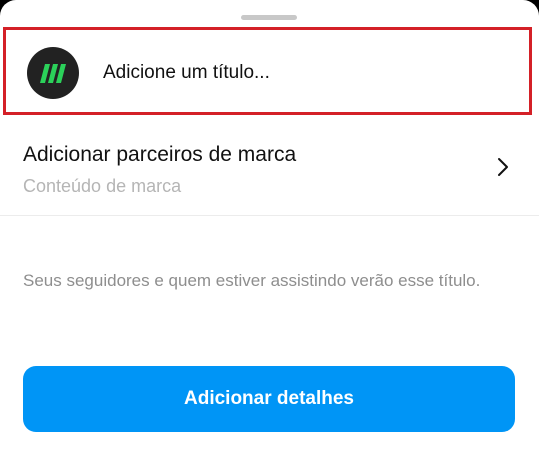 The height and width of the screenshot is (452, 539). Describe the element at coordinates (53, 73) in the screenshot. I see `brand-logo-icon` at that location.